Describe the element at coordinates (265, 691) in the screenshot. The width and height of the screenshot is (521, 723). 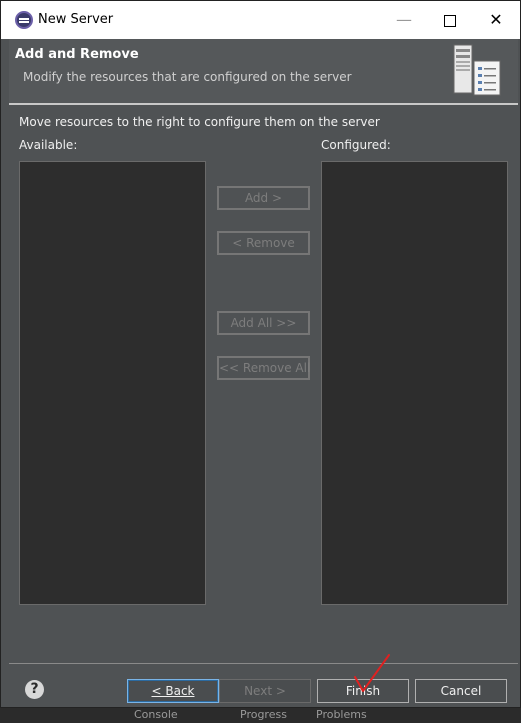
I see `next-button: Next >` at that location.